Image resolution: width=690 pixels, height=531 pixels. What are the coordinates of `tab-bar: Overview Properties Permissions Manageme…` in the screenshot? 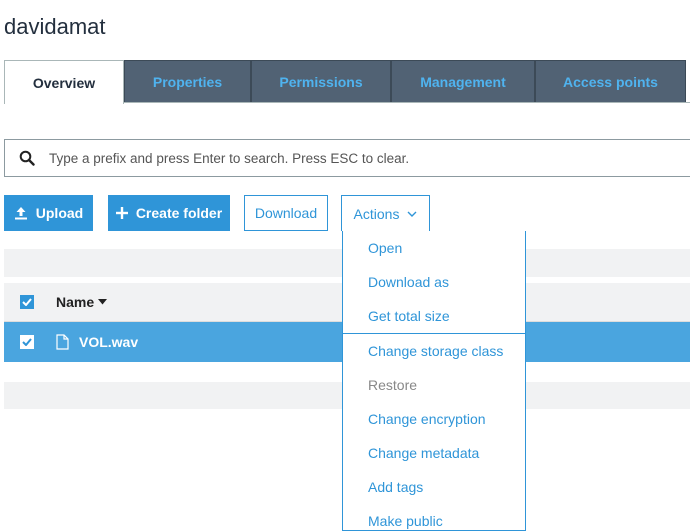 It's located at (347, 82).